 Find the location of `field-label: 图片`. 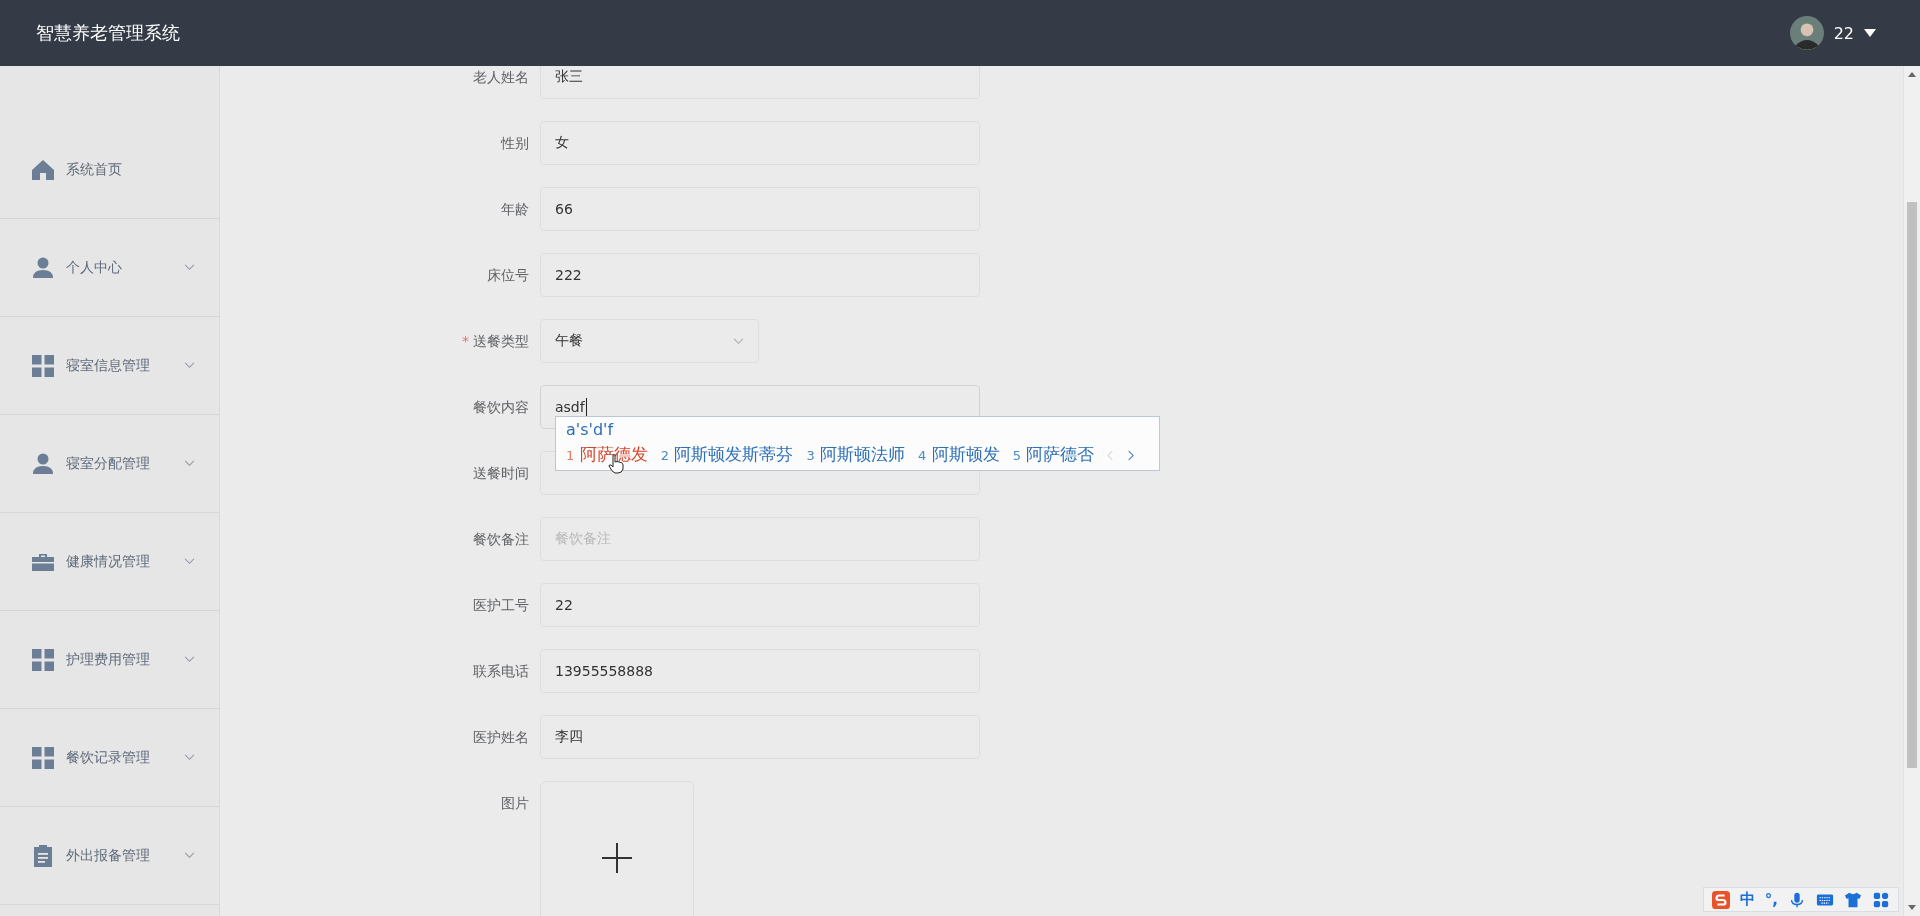

field-label: 图片 is located at coordinates (515, 803).